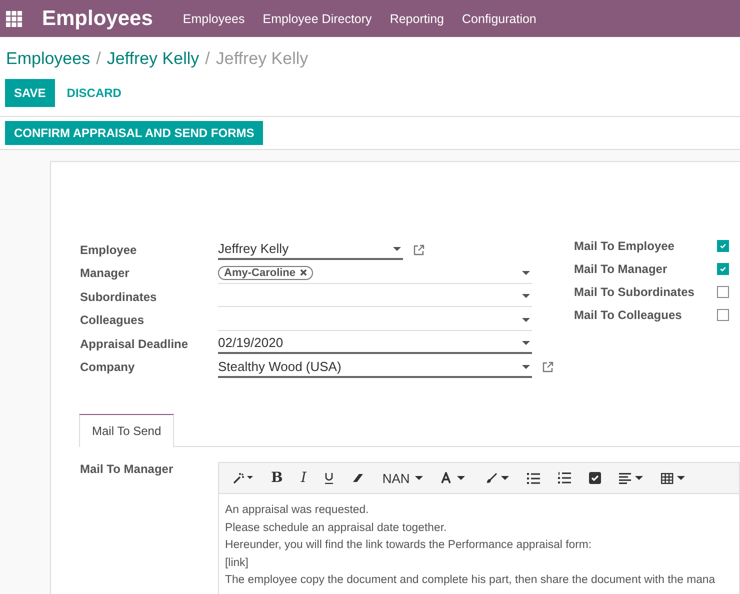 The height and width of the screenshot is (594, 740). Describe the element at coordinates (310, 249) in the screenshot. I see `input-field: Jeffrey Kelly` at that location.